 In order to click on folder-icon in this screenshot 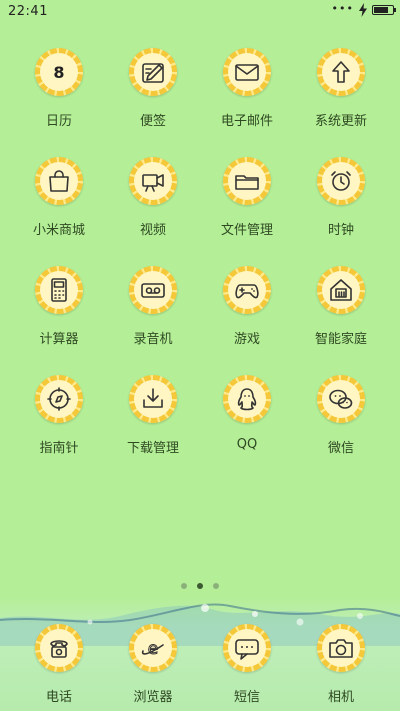, I will do `click(247, 182)`.